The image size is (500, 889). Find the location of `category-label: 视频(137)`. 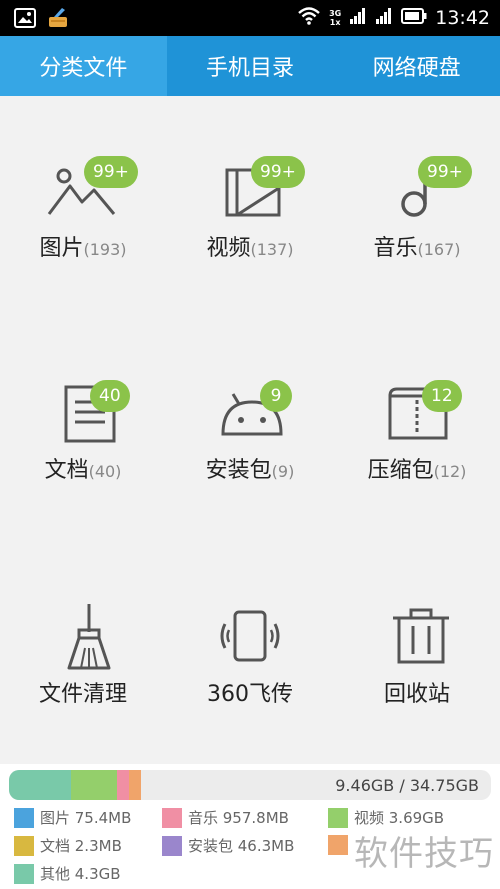

category-label: 视频(137) is located at coordinates (250, 246).